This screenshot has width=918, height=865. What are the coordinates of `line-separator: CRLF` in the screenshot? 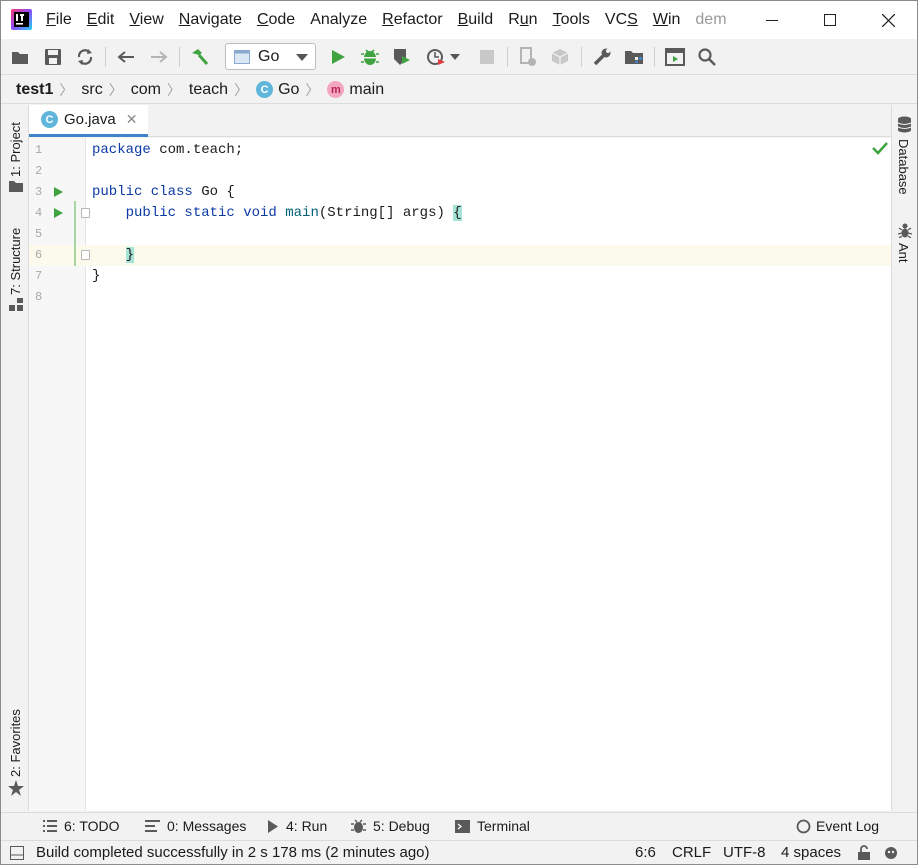 It's located at (691, 852).